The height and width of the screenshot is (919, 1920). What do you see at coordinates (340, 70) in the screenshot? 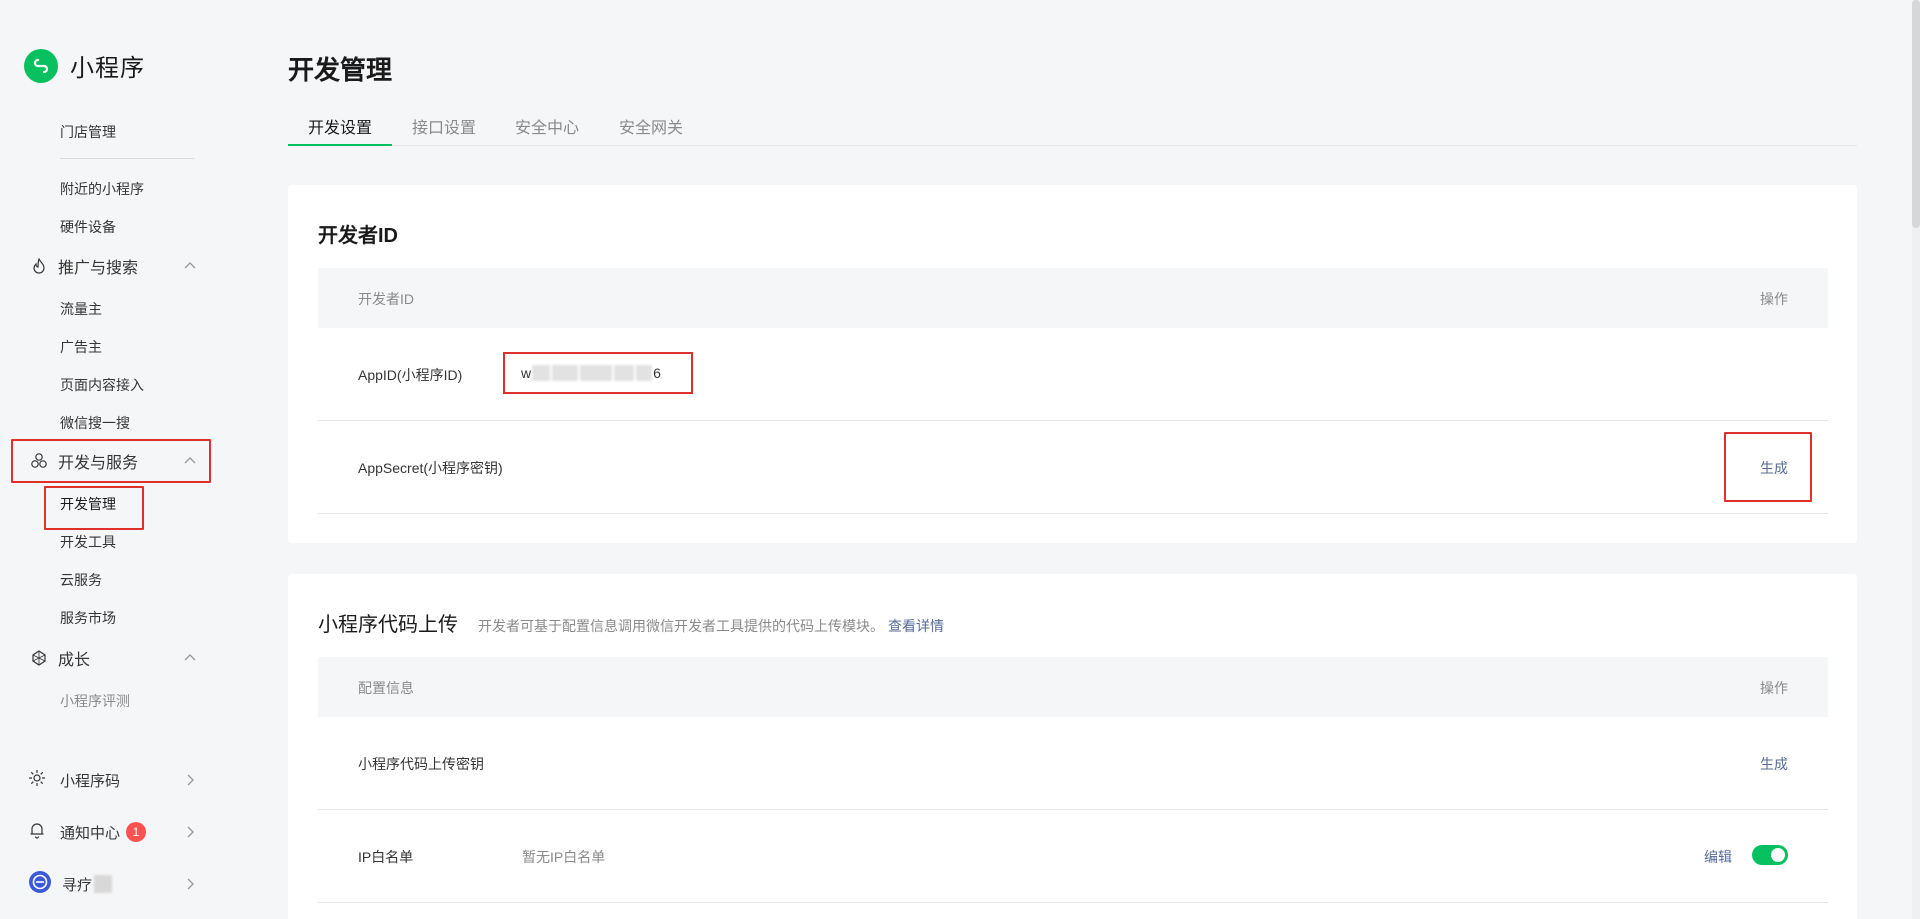
I see `page-title: 开发管理` at bounding box center [340, 70].